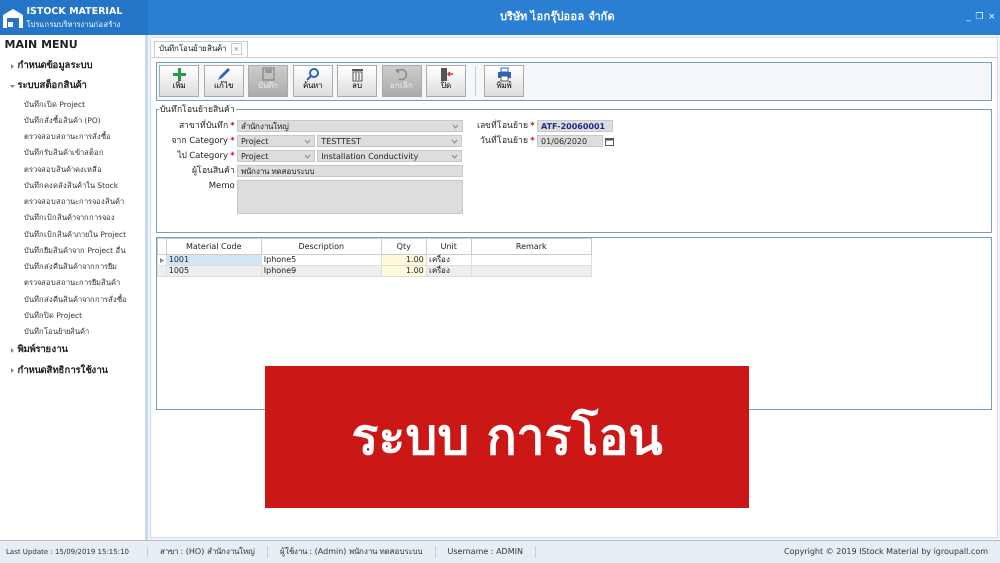  I want to click on table-cell: เครื่อง, so click(449, 271).